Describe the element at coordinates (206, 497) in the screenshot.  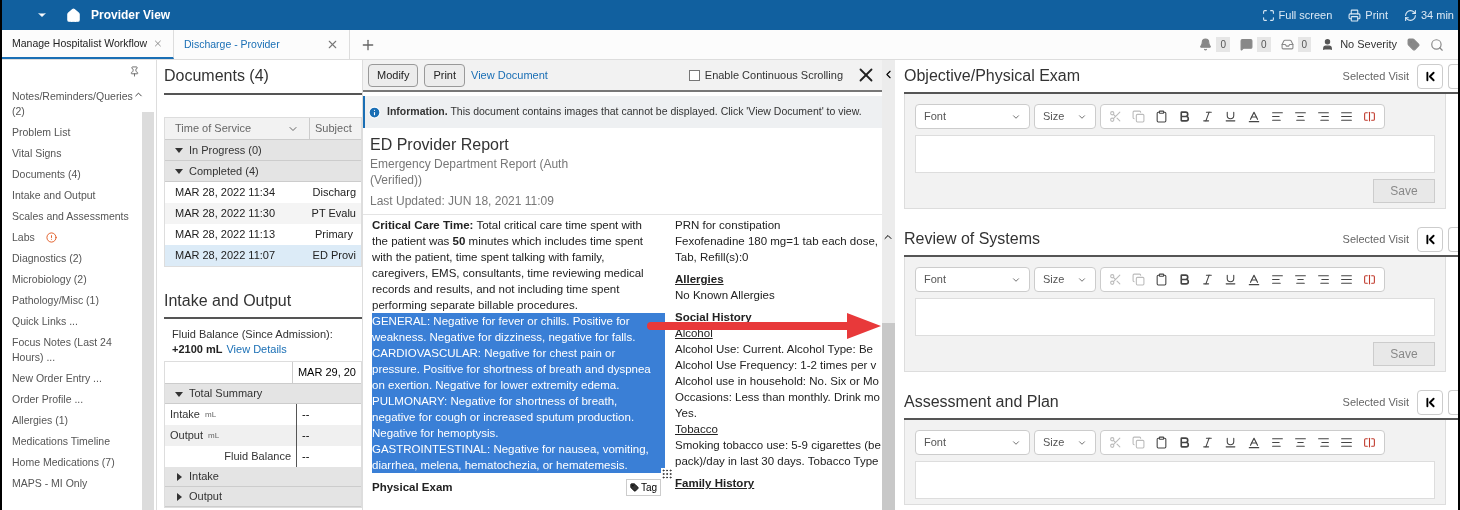
I see `group-label: Output` at that location.